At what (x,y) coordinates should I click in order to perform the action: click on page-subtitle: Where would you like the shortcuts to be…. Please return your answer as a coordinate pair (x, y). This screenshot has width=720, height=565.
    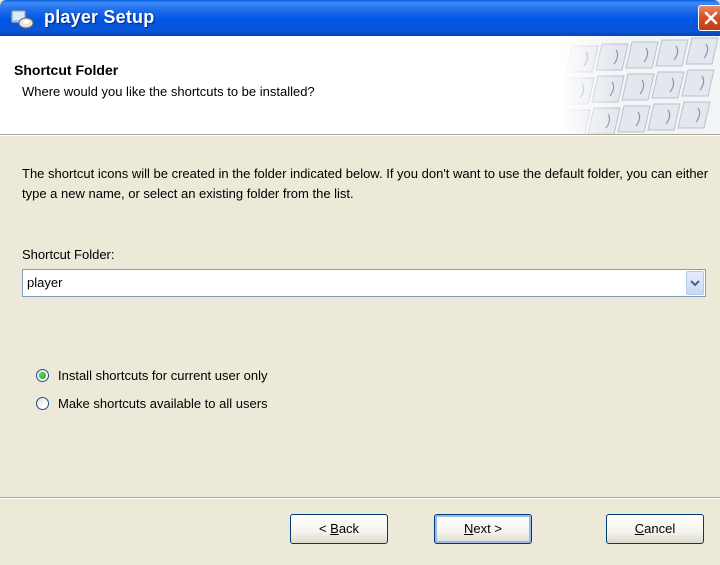
    Looking at the image, I should click on (168, 91).